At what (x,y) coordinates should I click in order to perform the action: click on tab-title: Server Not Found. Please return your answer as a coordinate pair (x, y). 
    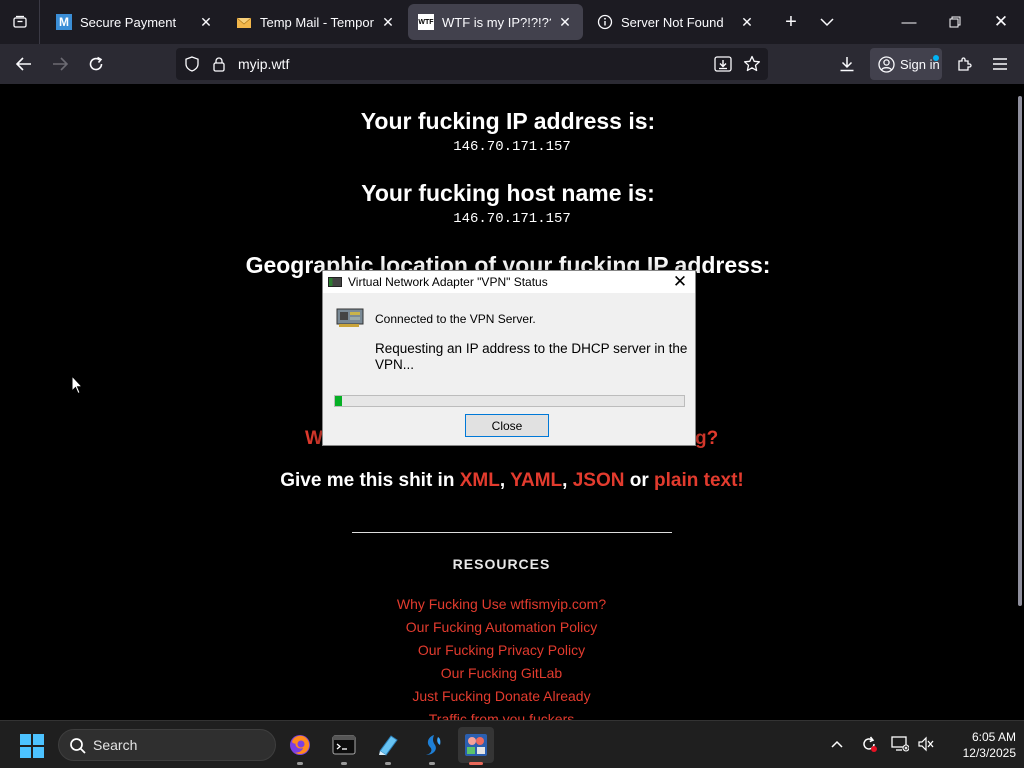
    Looking at the image, I should click on (672, 22).